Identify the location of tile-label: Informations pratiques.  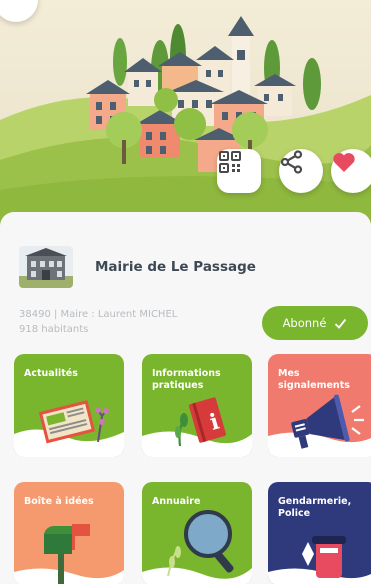
(186, 379).